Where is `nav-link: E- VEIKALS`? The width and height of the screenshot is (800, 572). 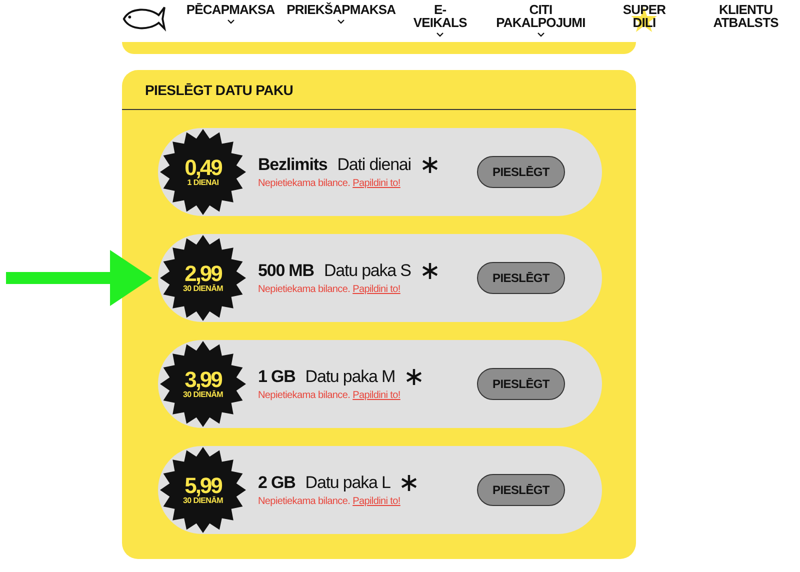
nav-link: E- VEIKALS is located at coordinates (440, 16).